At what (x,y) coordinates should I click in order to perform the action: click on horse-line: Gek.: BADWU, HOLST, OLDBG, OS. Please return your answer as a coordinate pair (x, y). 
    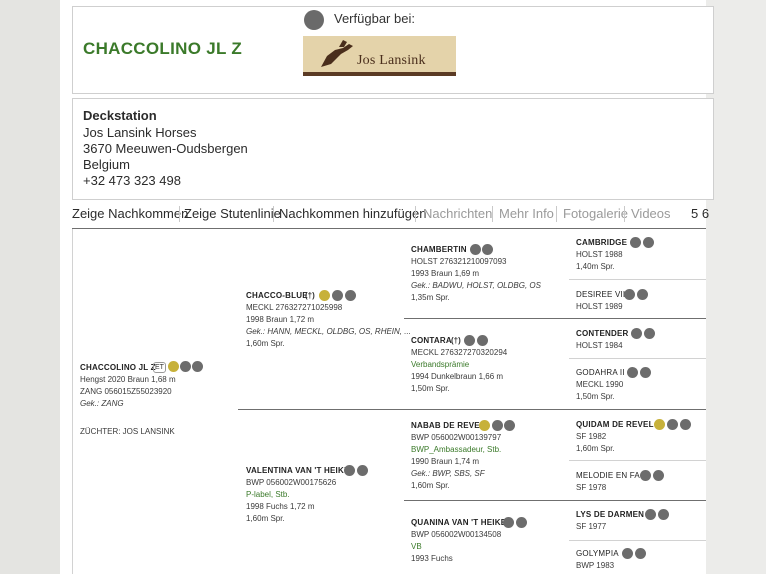
    Looking at the image, I should click on (476, 285).